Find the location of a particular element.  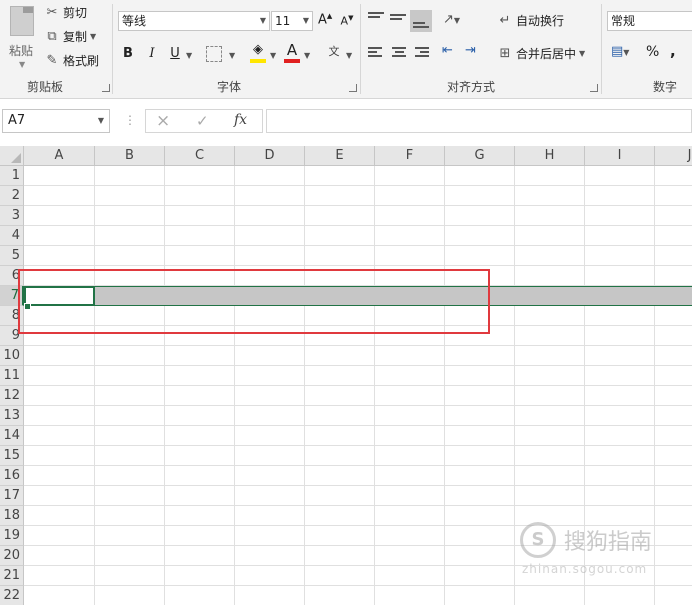

row-header-22: 22 is located at coordinates (12, 595).